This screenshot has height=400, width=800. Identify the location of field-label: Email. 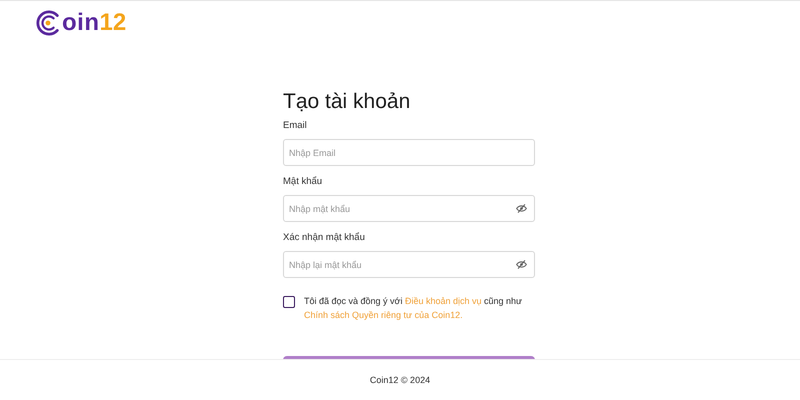
(295, 125).